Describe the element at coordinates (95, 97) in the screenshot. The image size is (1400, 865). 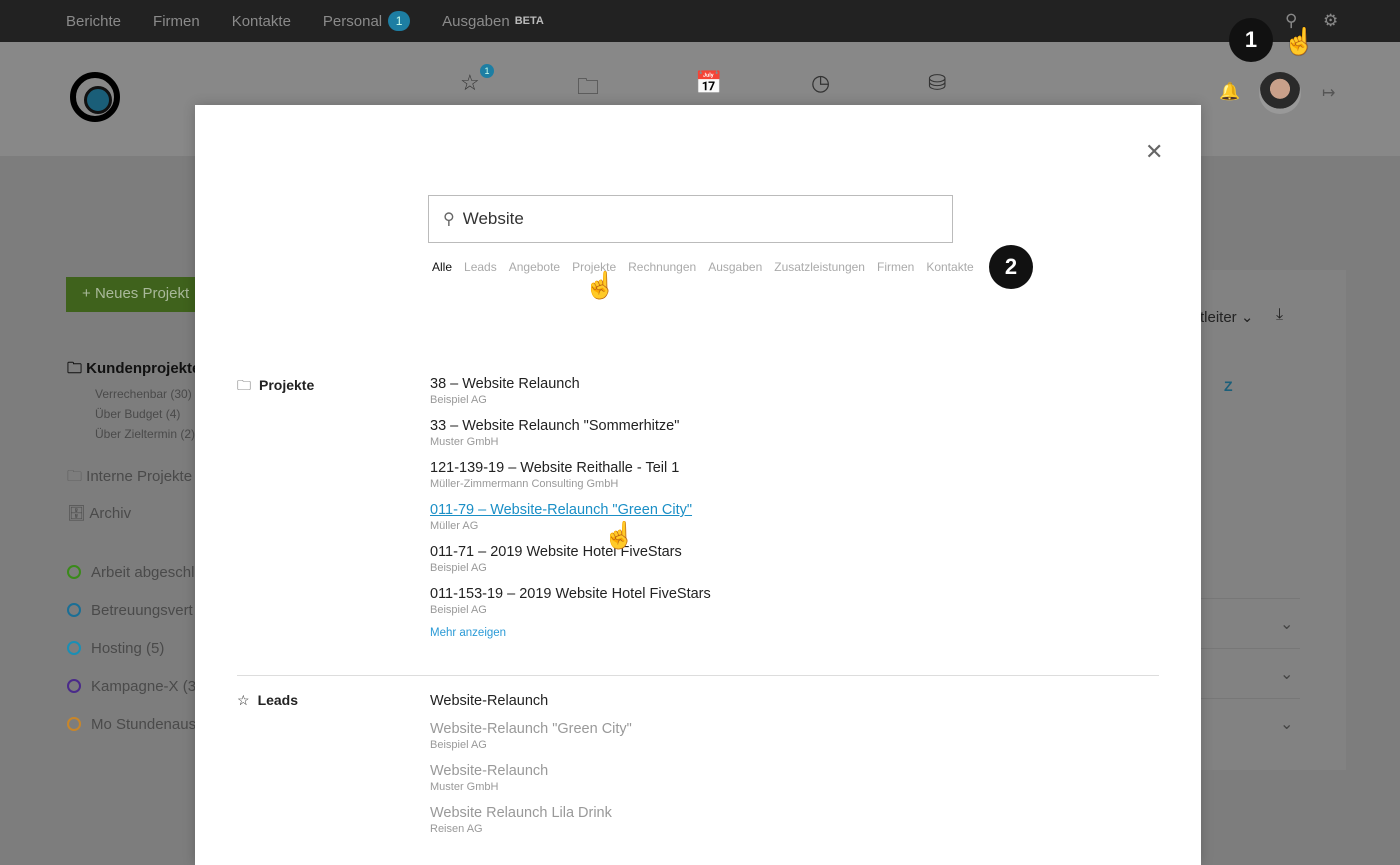
I see `logo` at that location.